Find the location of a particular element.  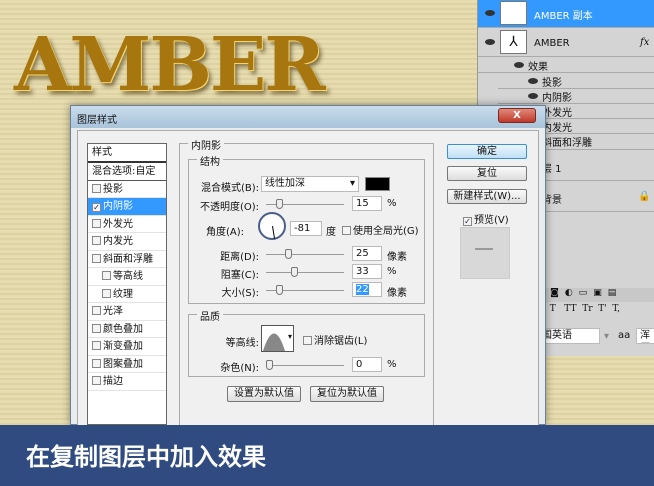

style-item-label: 斜面和浮雕 is located at coordinates (128, 259).